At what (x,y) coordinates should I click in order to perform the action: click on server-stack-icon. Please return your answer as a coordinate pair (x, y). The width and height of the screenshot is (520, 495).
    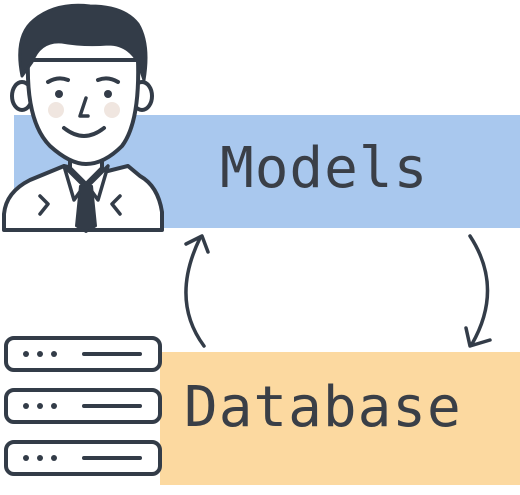
    Looking at the image, I should click on (83, 406).